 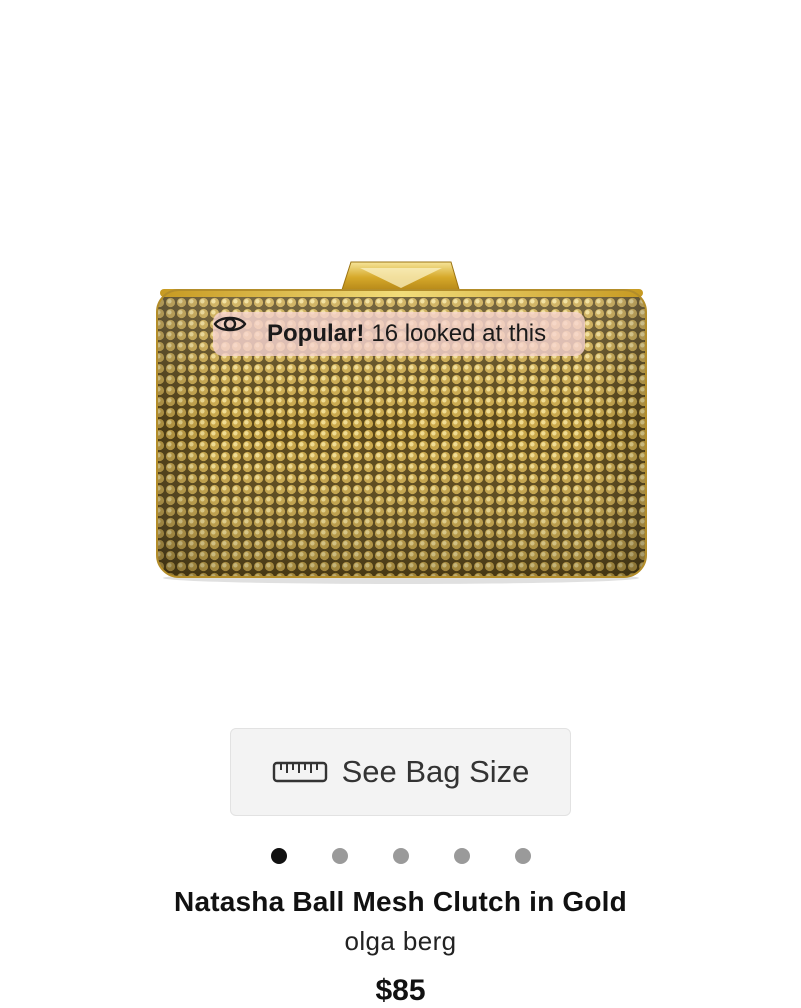 I want to click on carousel-dots, so click(x=400, y=856).